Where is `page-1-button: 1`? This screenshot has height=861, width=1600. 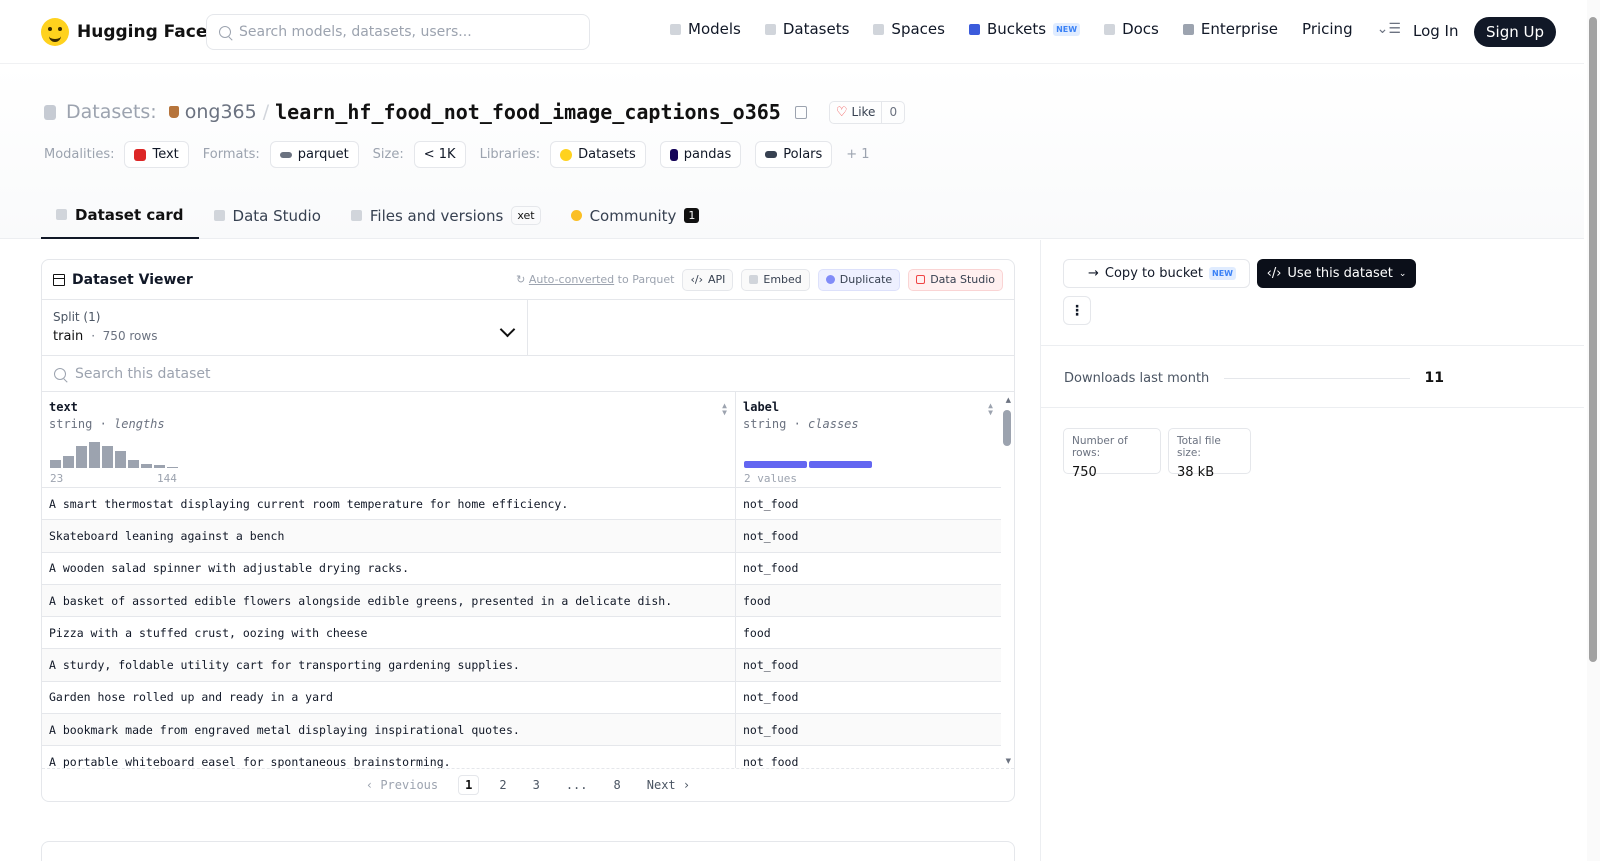
page-1-button: 1 is located at coordinates (469, 785).